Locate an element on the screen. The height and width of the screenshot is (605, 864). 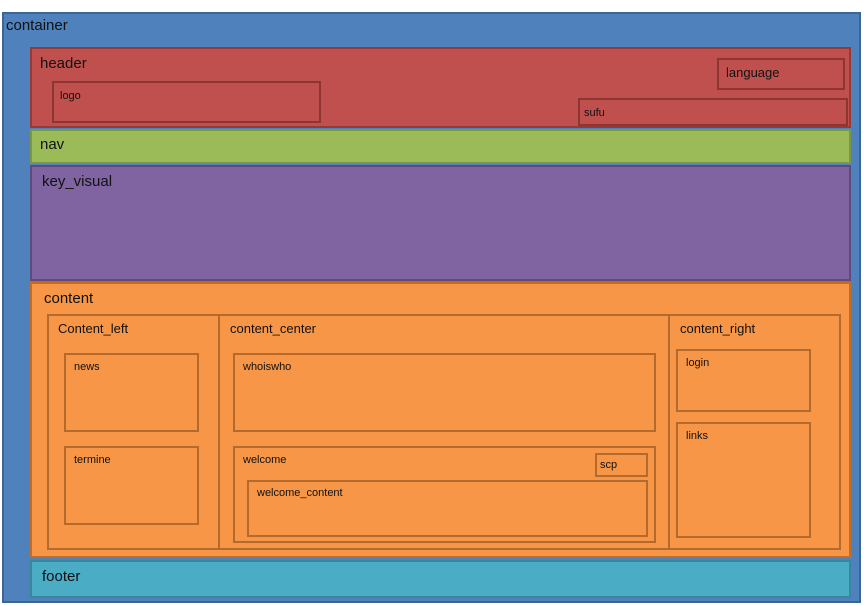
nav-label: nav is located at coordinates (52, 144).